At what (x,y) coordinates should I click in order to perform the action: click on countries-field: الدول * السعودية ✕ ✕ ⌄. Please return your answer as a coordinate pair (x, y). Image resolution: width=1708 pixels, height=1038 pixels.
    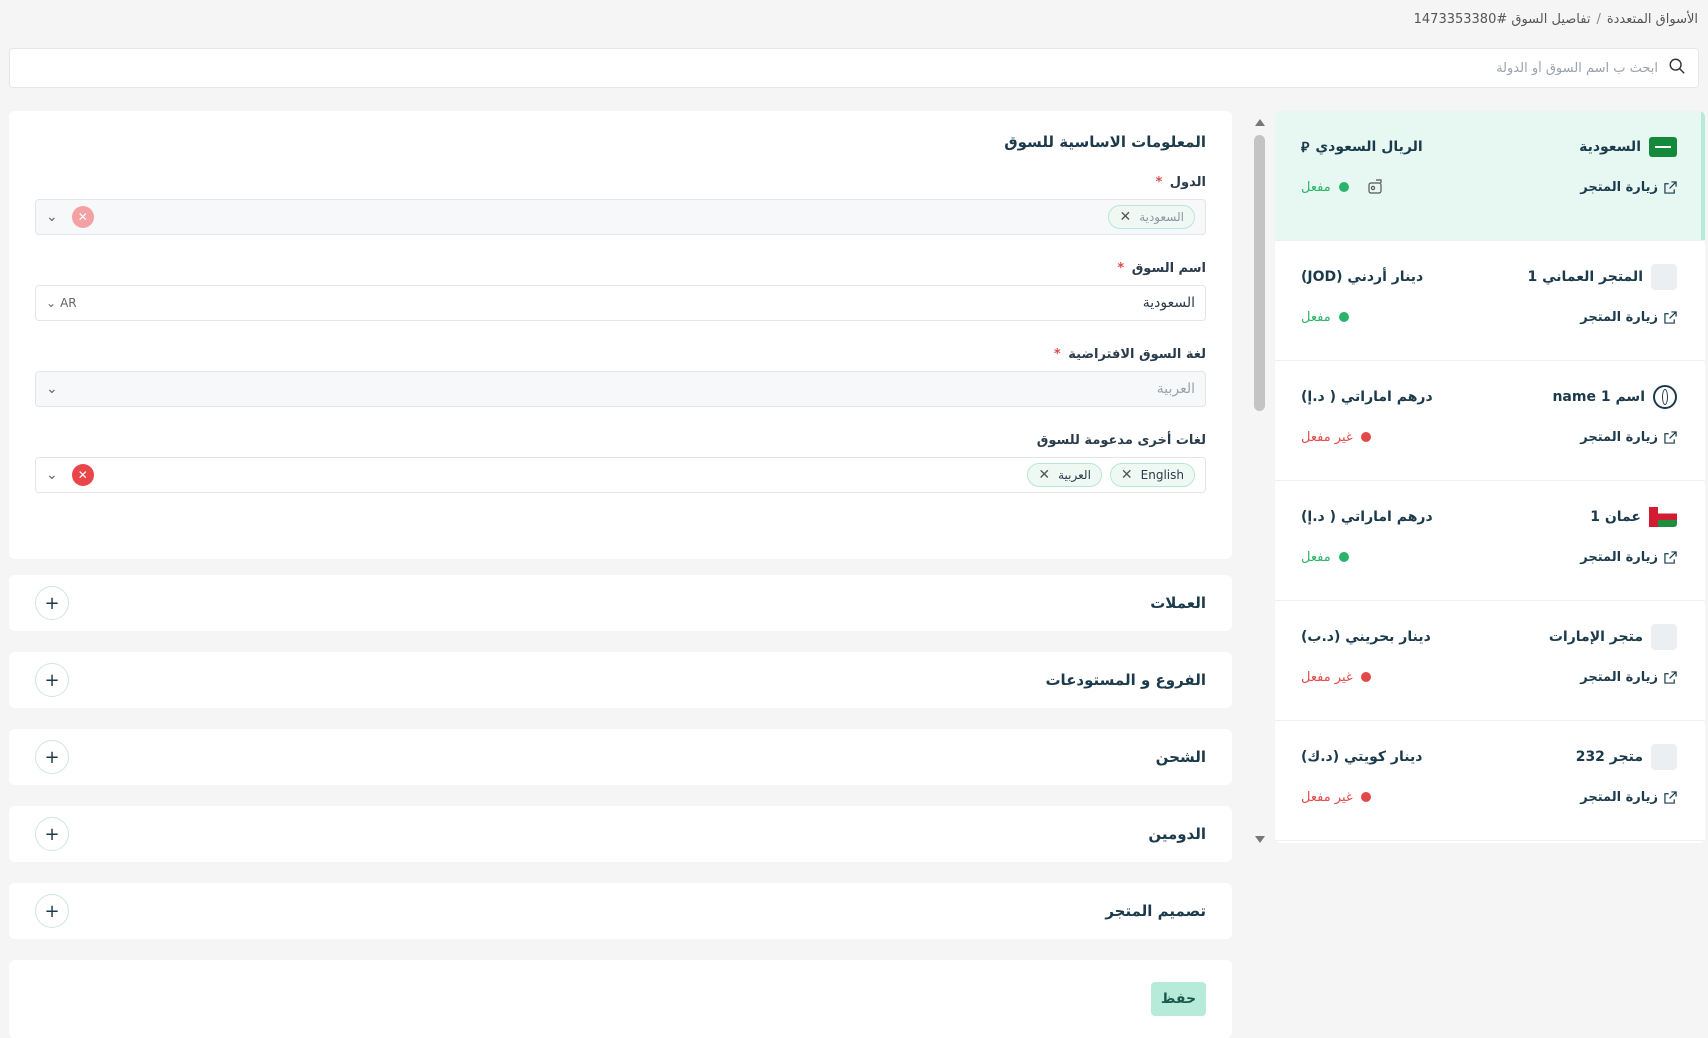
    Looking at the image, I should click on (620, 205).